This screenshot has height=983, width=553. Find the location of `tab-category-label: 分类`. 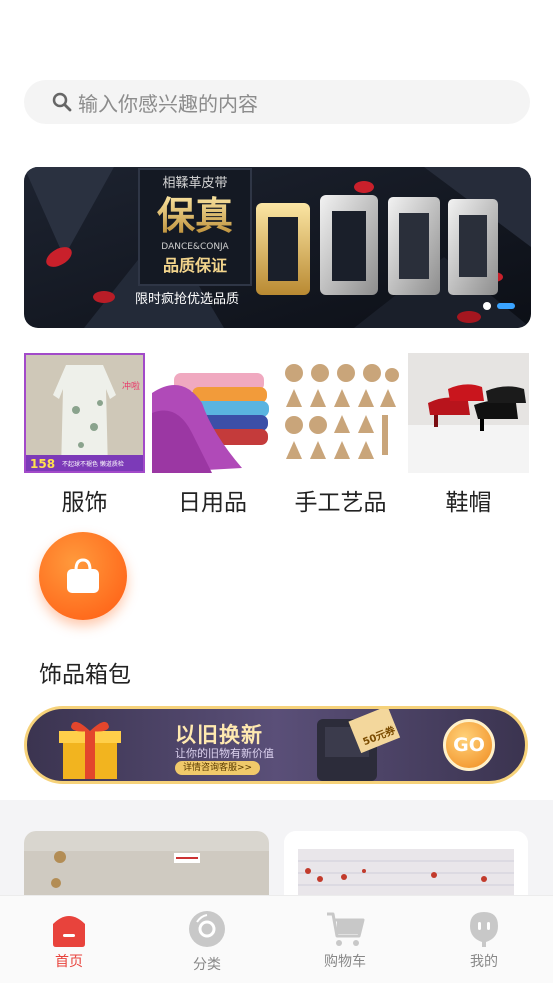

tab-category-label: 分类 is located at coordinates (207, 965).